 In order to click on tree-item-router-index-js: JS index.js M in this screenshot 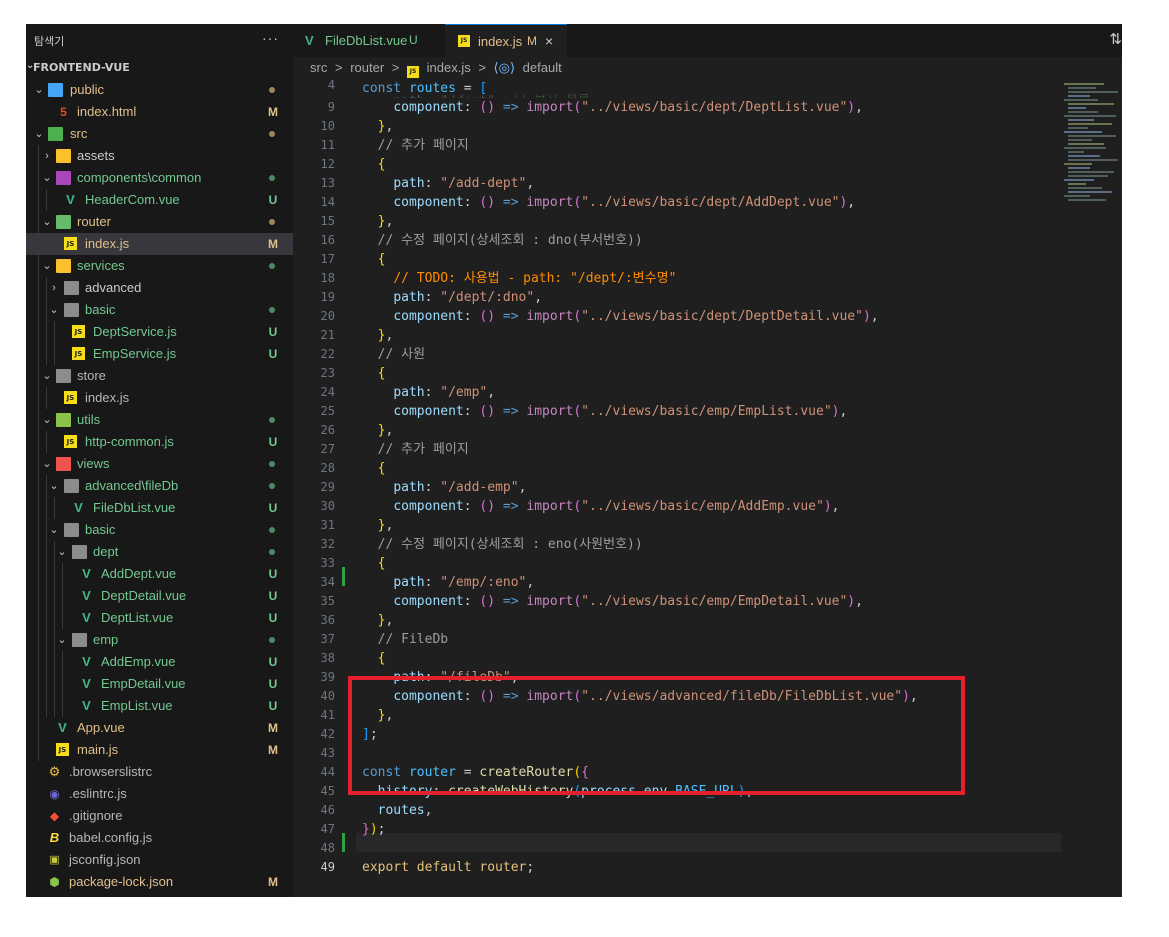, I will do `click(159, 244)`.